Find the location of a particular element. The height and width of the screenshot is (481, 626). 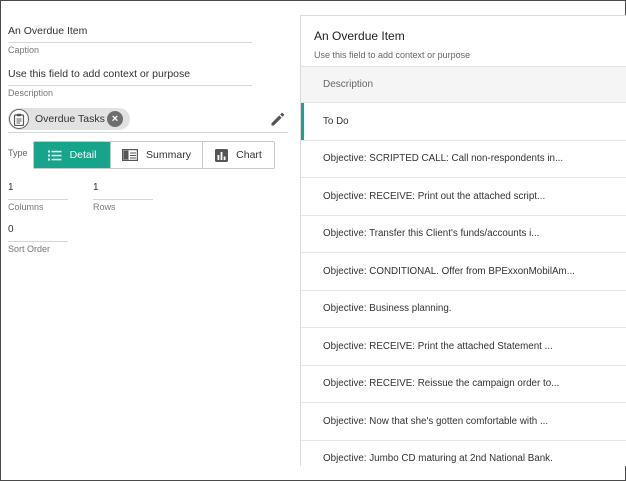

clipboard-icon is located at coordinates (19, 119).